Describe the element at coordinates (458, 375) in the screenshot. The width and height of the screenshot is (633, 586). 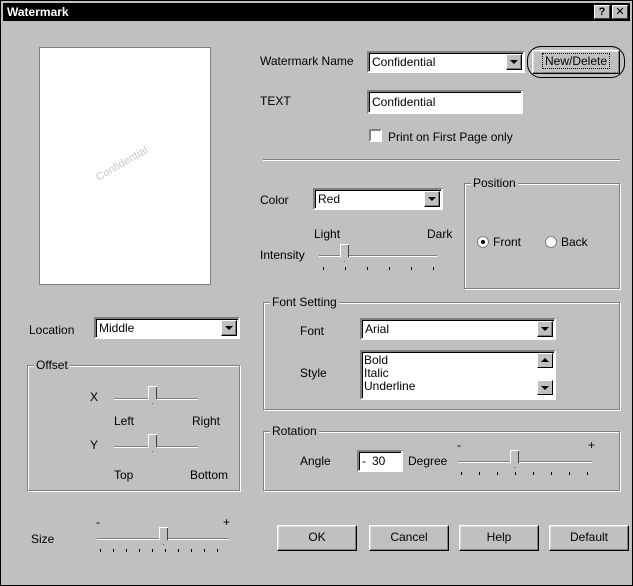
I see `style-listbox: Bold Italic Underline` at that location.